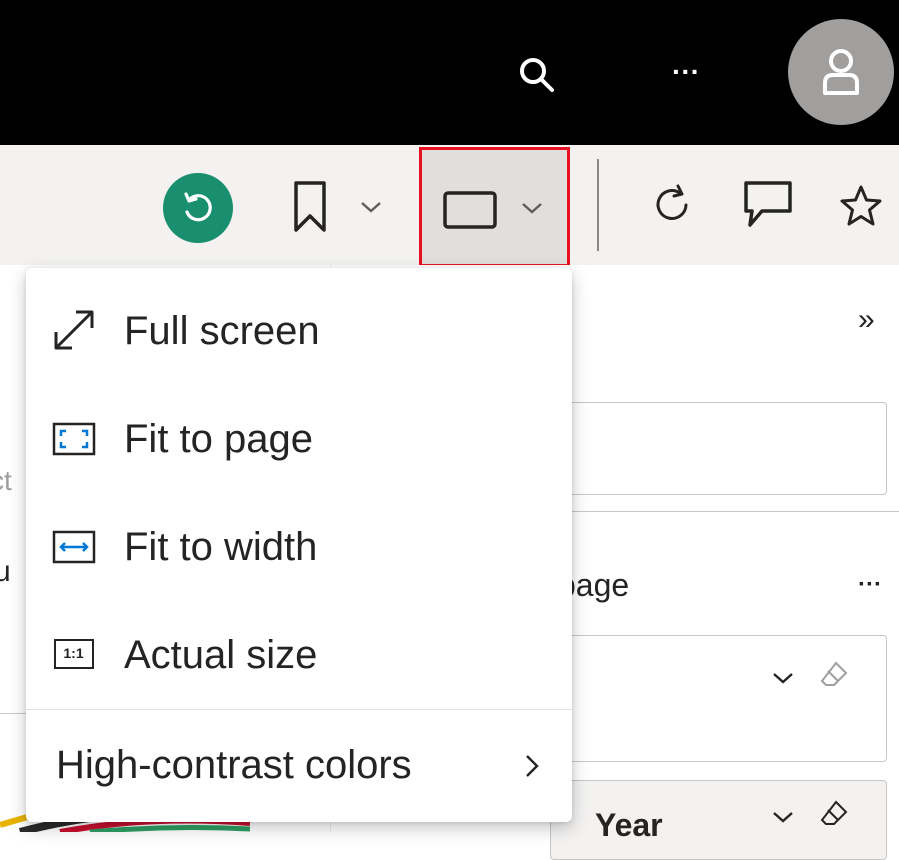 The height and width of the screenshot is (860, 899). I want to click on full-screen-icon, so click(74, 330).